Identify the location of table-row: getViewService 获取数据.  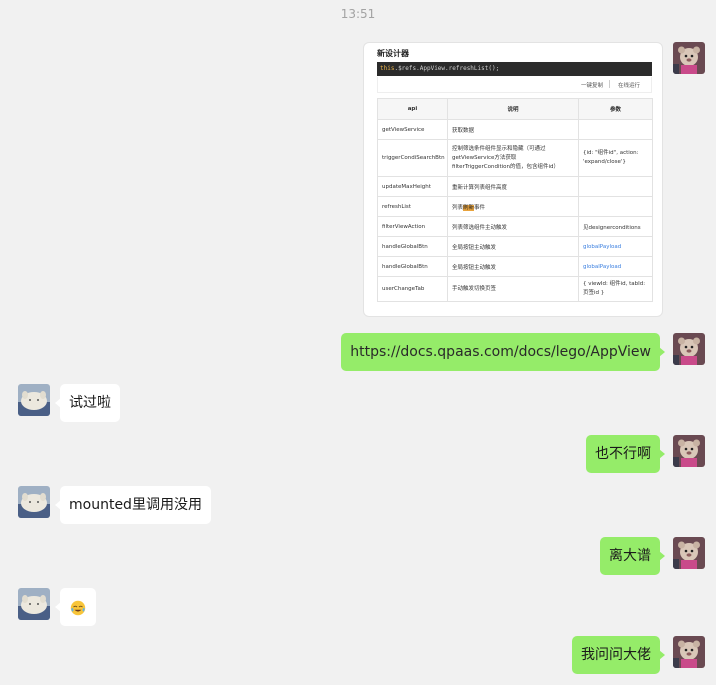
(515, 129).